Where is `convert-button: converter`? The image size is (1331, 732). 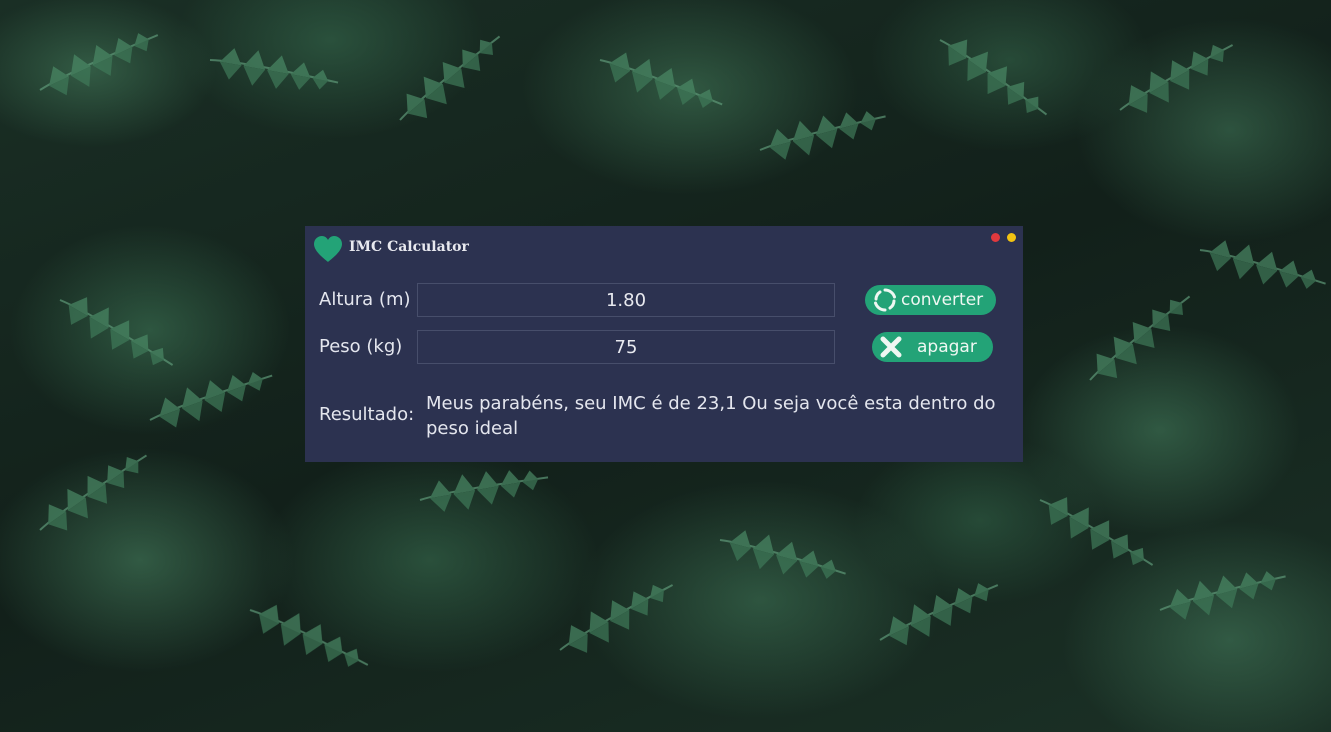
convert-button: converter is located at coordinates (930, 300).